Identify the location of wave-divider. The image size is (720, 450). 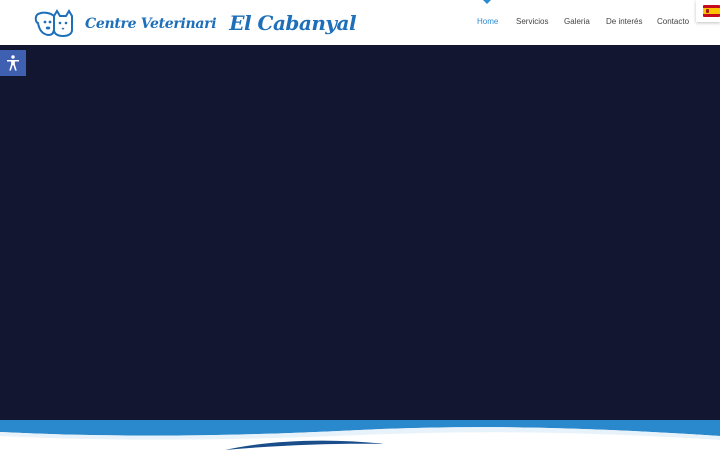
(360, 435).